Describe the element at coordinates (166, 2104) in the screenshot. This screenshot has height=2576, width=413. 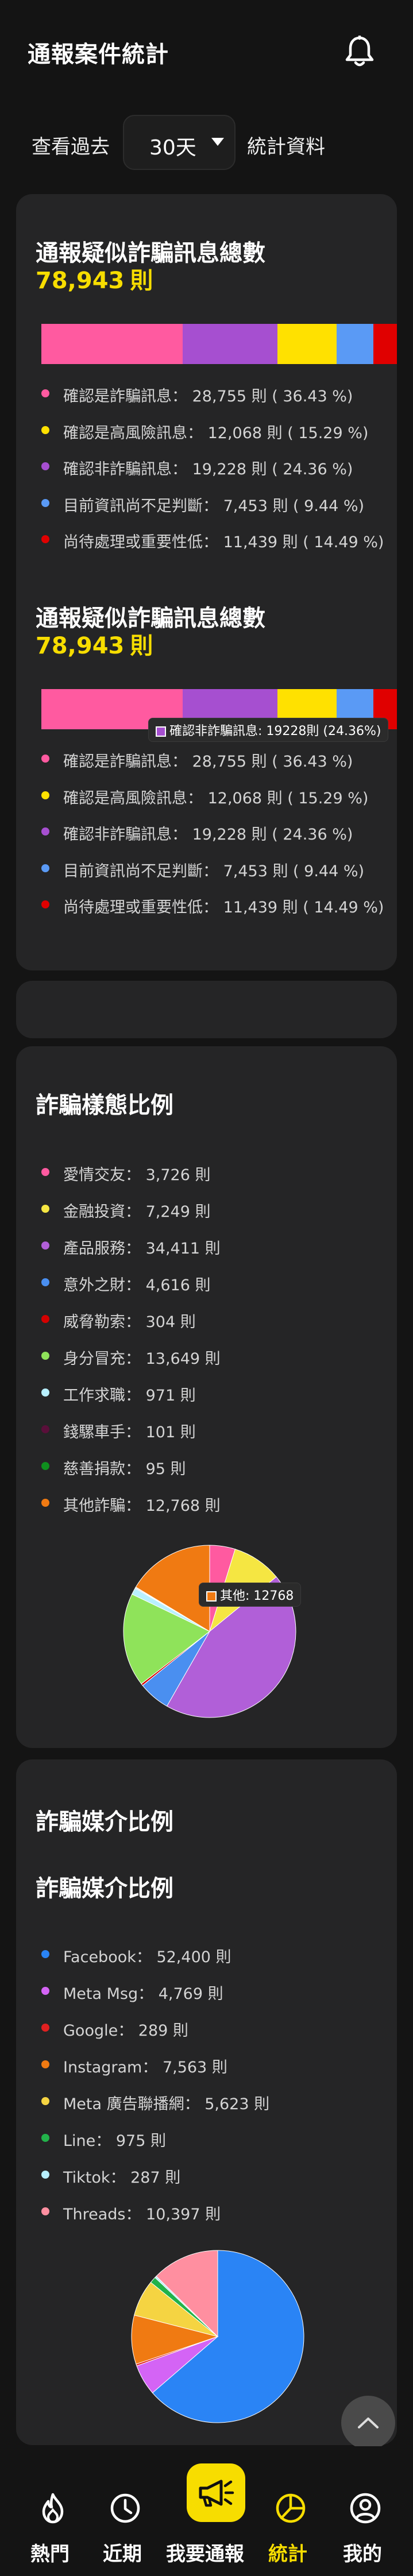
I see `legend-text: Meta 廣告聯播網： 5,623 則` at that location.